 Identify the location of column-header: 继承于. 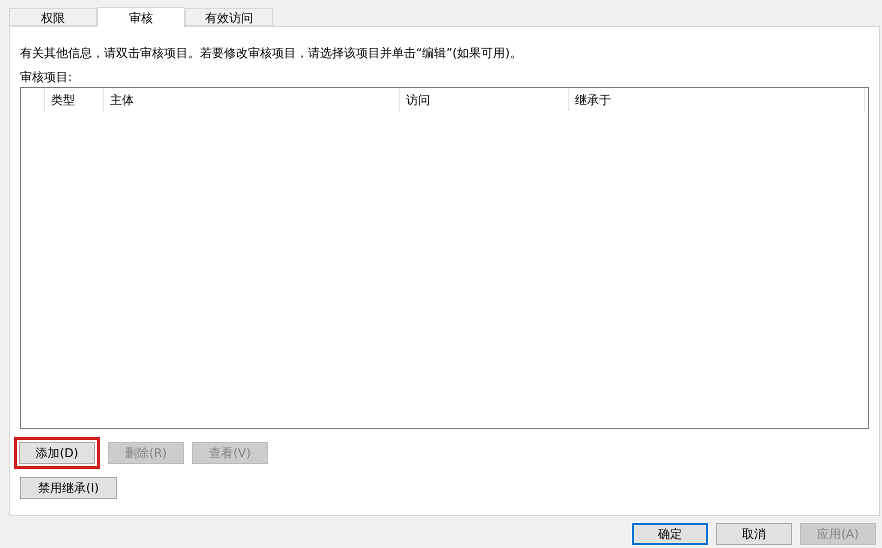
(717, 100).